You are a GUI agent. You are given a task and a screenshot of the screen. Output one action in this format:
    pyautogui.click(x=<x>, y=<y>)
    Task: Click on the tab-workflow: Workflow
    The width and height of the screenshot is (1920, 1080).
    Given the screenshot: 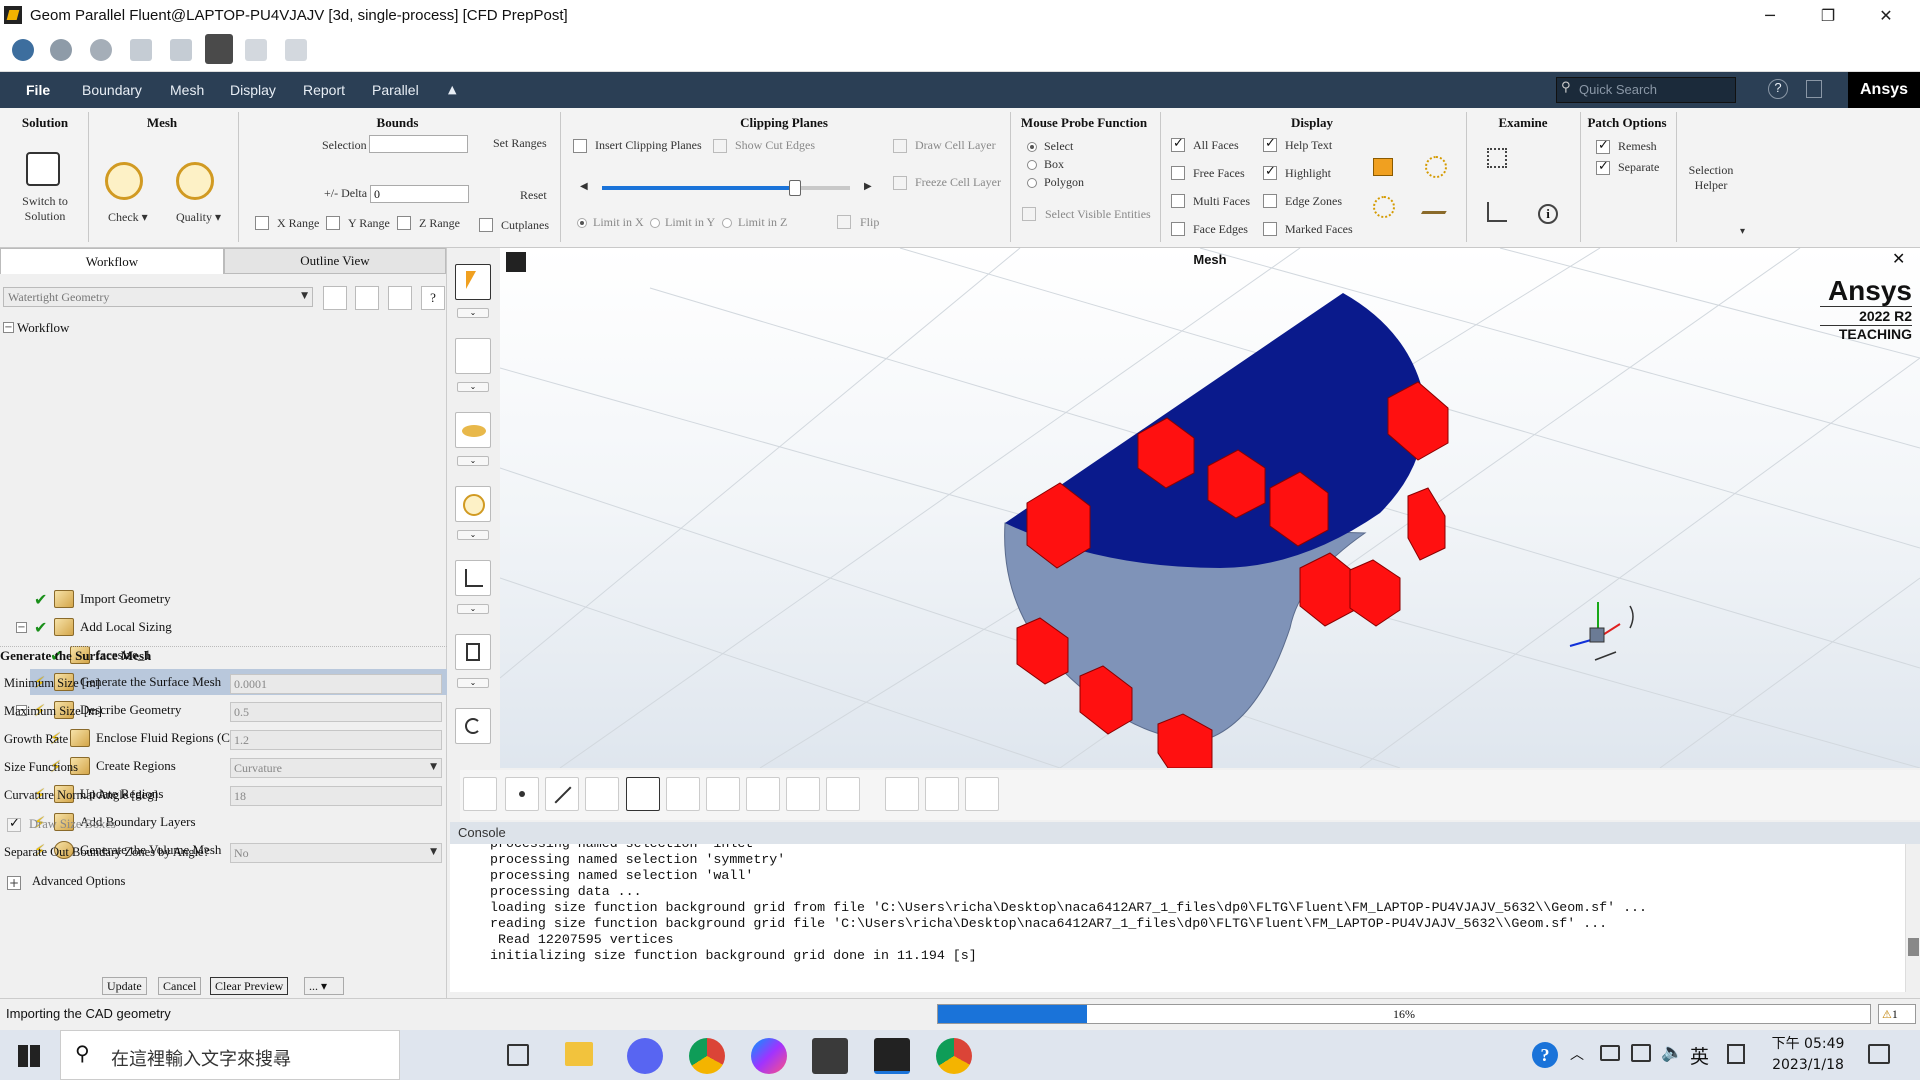 What is the action you would take?
    pyautogui.click(x=112, y=261)
    